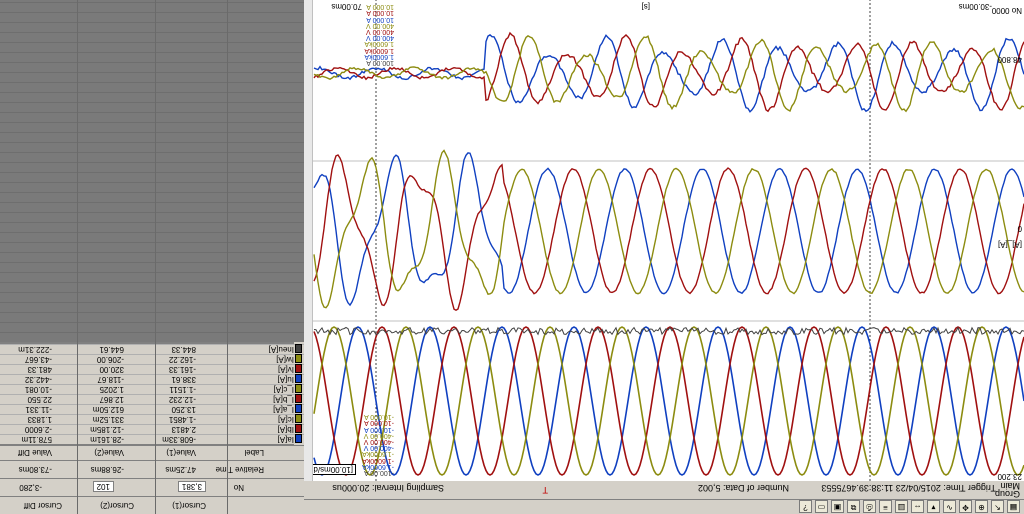  I want to click on cursor2-no: 102, so click(103, 486).